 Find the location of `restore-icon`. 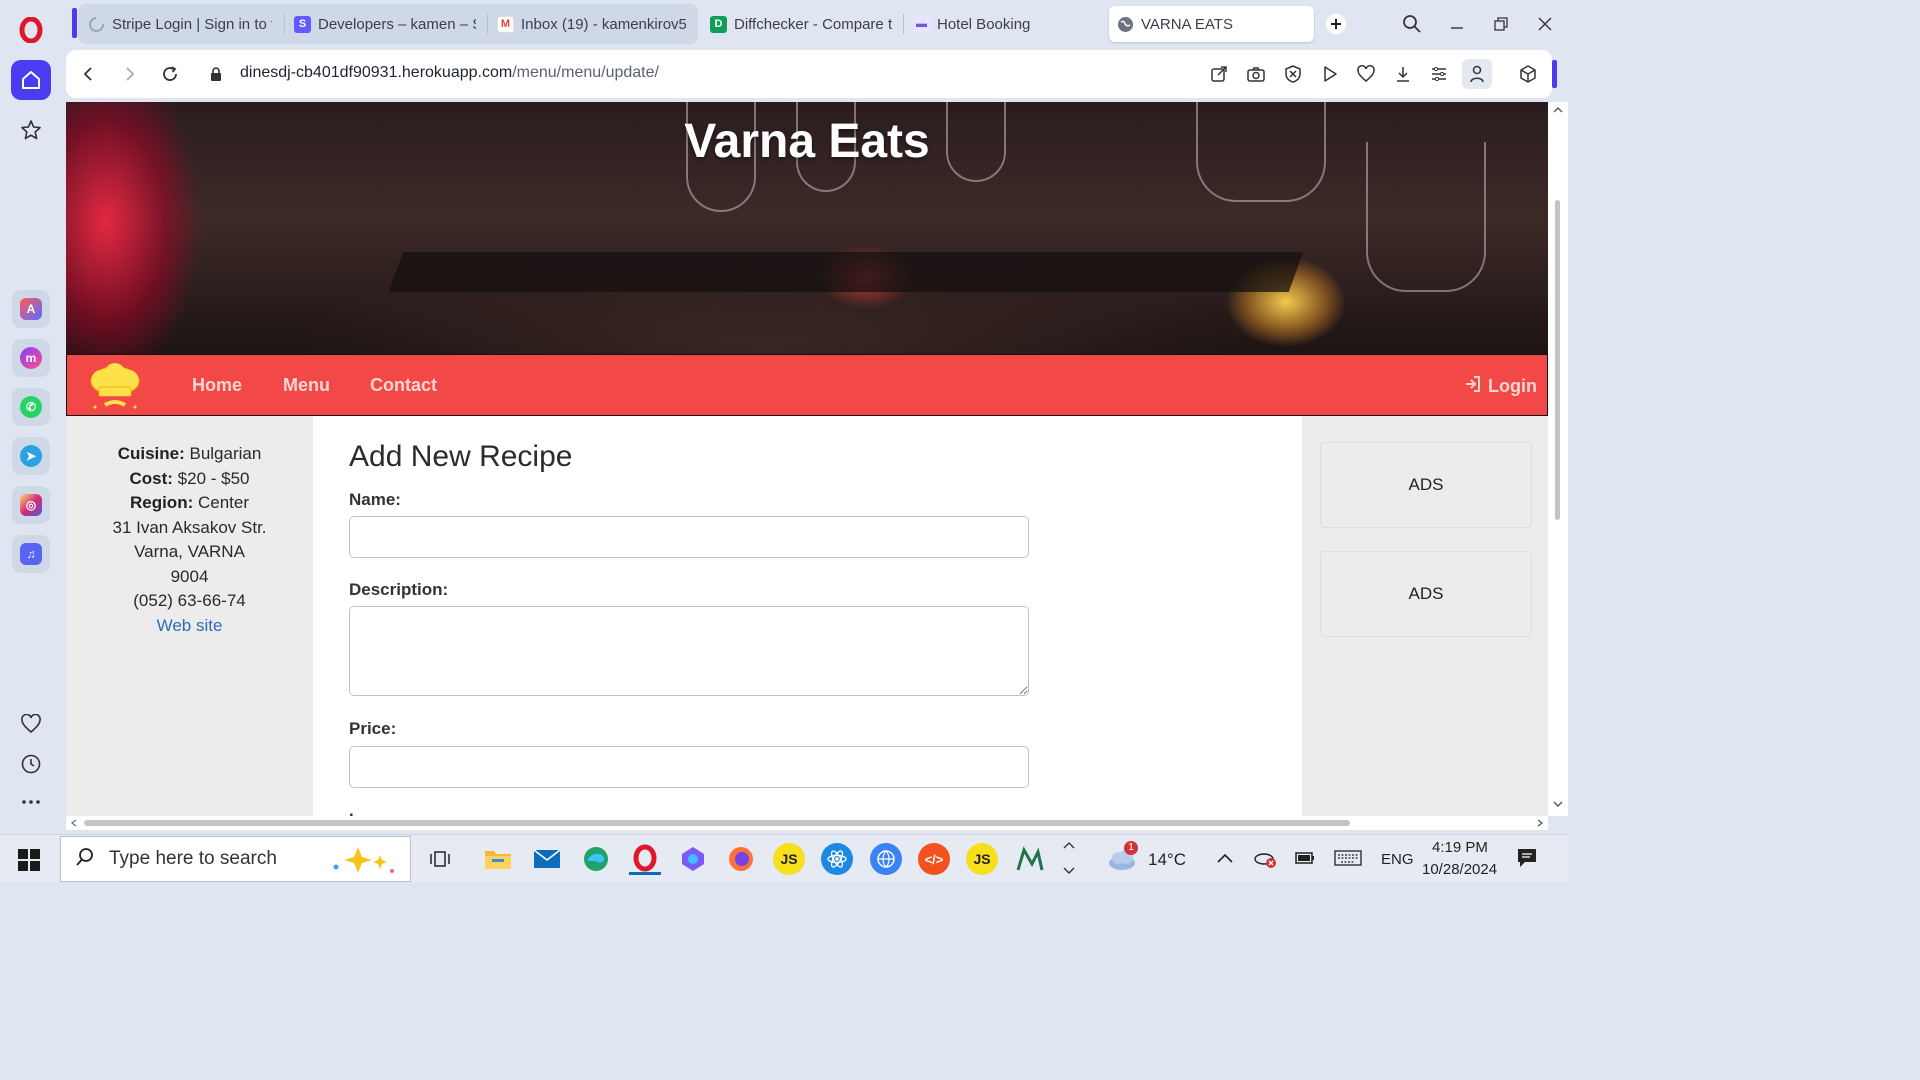

restore-icon is located at coordinates (1501, 24).